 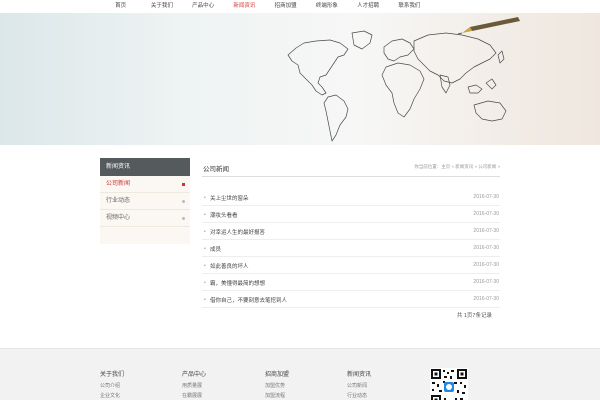 I want to click on sidebar-item: 视频中心, so click(x=145, y=218).